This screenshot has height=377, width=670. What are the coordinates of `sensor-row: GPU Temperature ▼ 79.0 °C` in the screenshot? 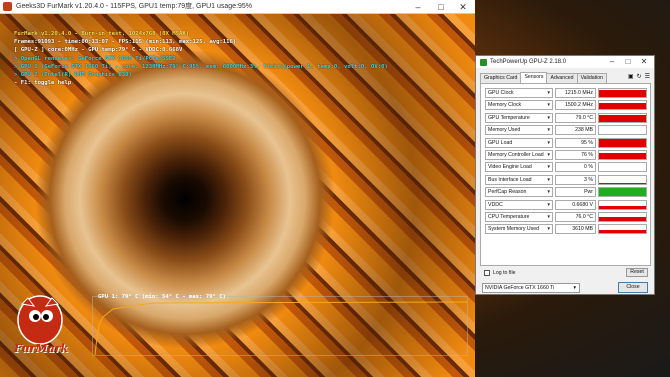 It's located at (566, 117).